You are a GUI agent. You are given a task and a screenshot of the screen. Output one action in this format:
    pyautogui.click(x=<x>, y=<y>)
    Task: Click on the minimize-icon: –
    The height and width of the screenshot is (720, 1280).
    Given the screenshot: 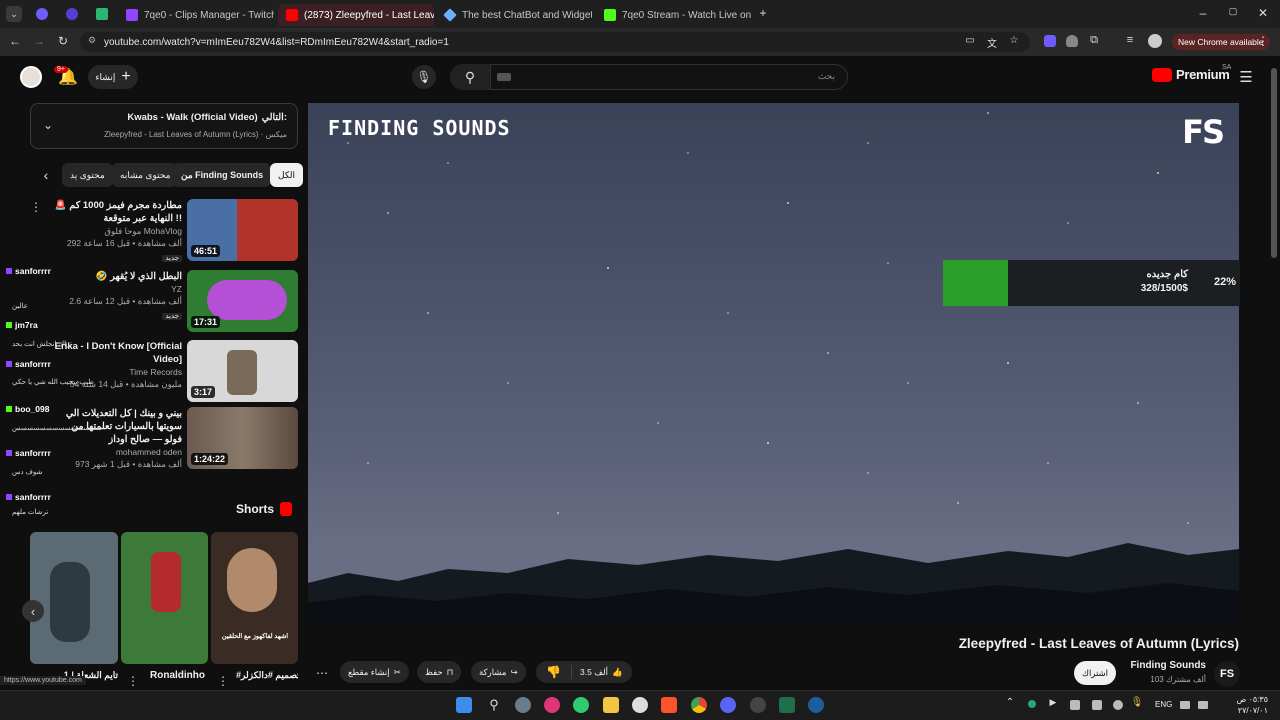 What is the action you would take?
    pyautogui.click(x=1203, y=13)
    